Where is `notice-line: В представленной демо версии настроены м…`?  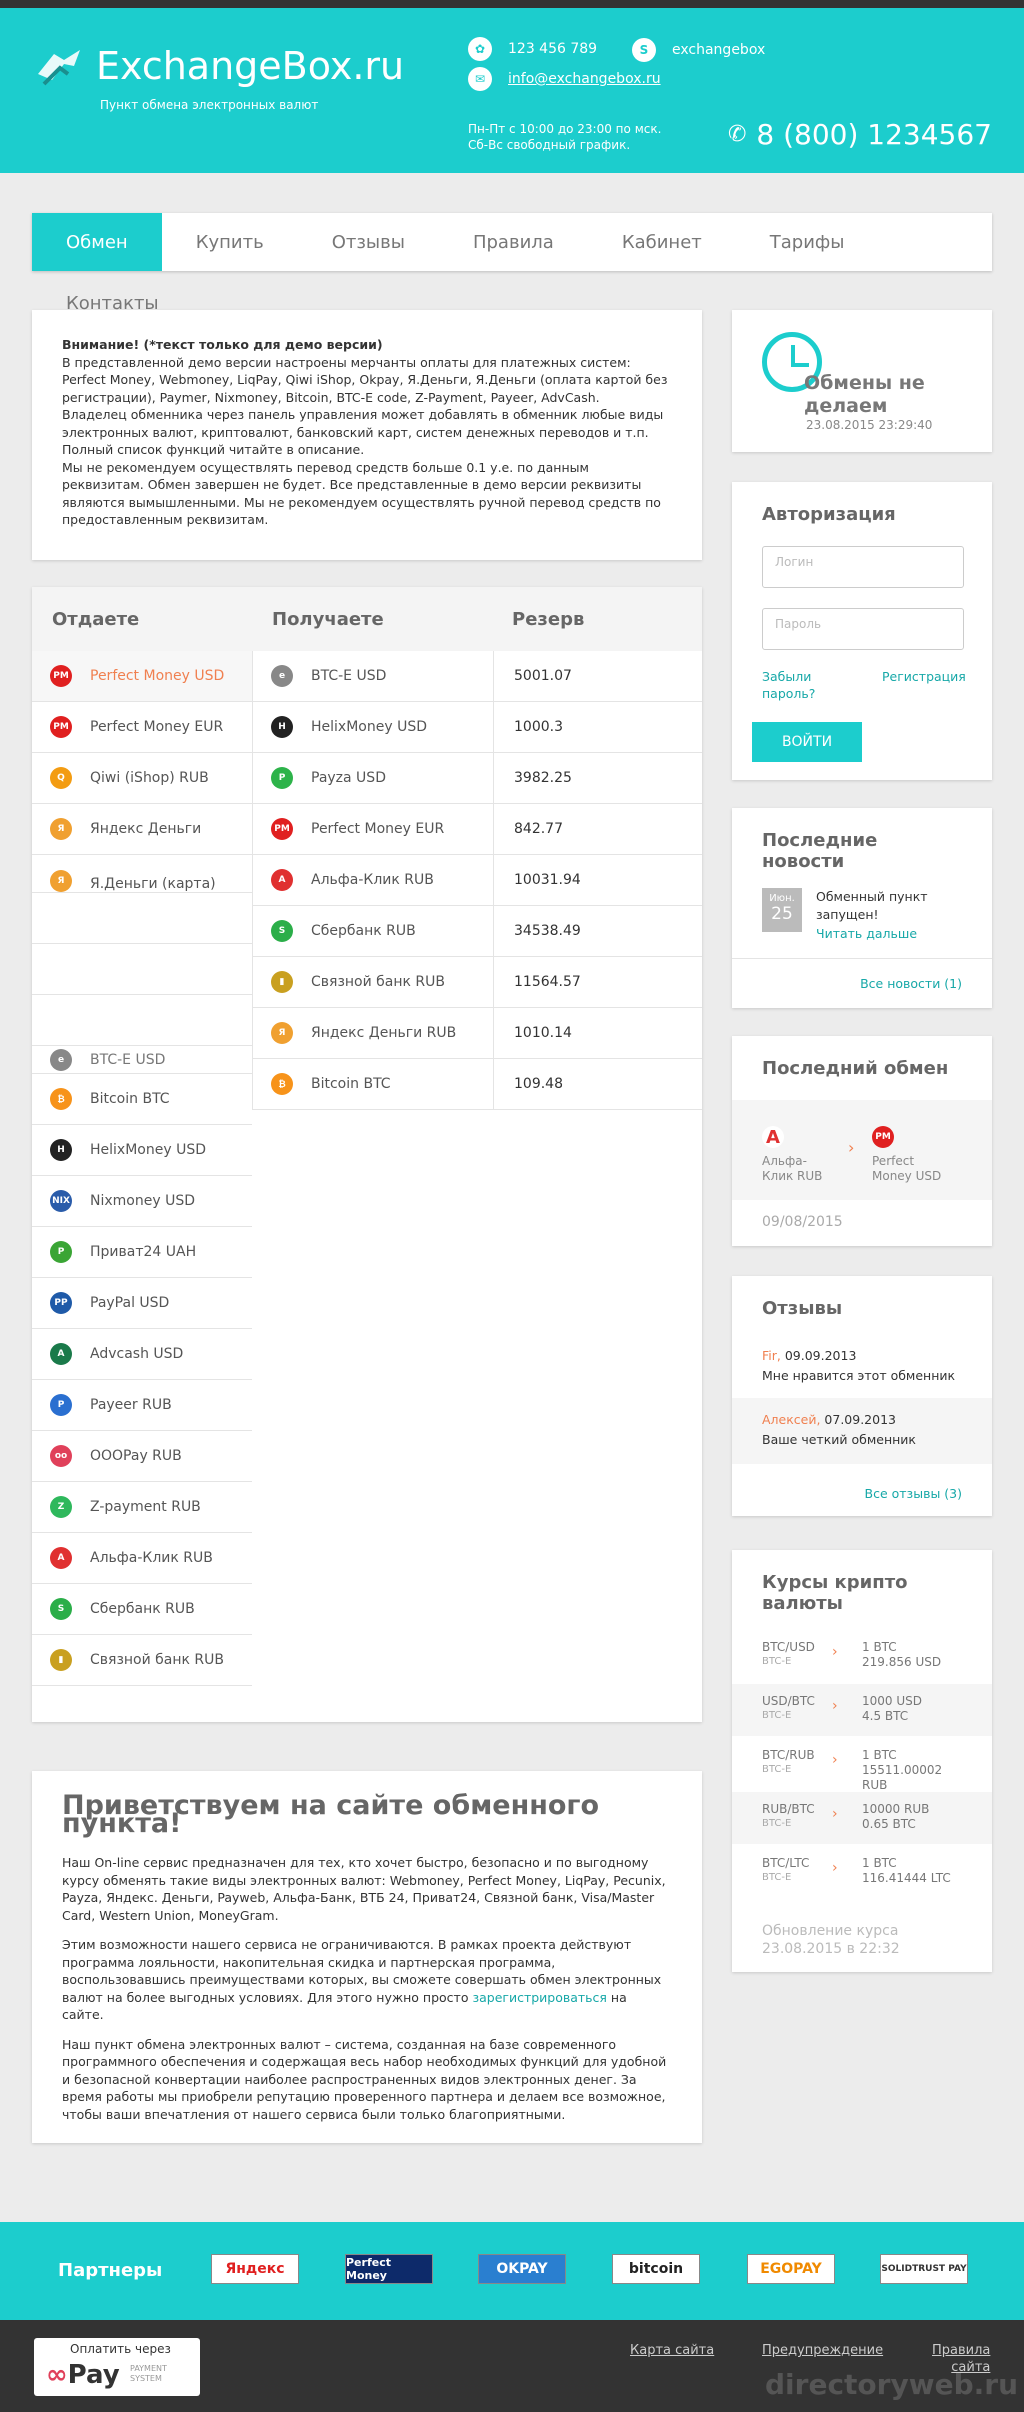
notice-line: В представленной демо версии настроены м… is located at coordinates (365, 379).